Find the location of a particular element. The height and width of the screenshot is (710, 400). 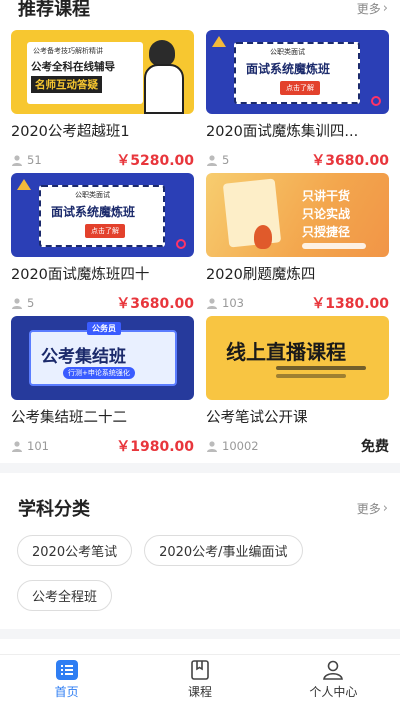

course-card: 只讲干货 只论实战 只授捷径 2020刷题魔炼四 103 ￥1380.00 is located at coordinates (297, 244).